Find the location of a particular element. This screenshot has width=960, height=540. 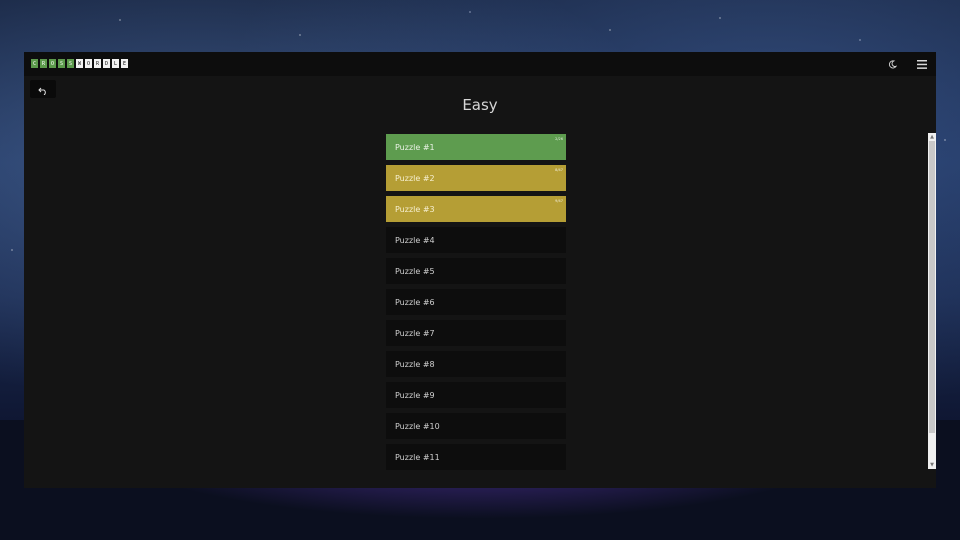

puzzle-item: Puzzle #1 2/26 is located at coordinates (476, 147).